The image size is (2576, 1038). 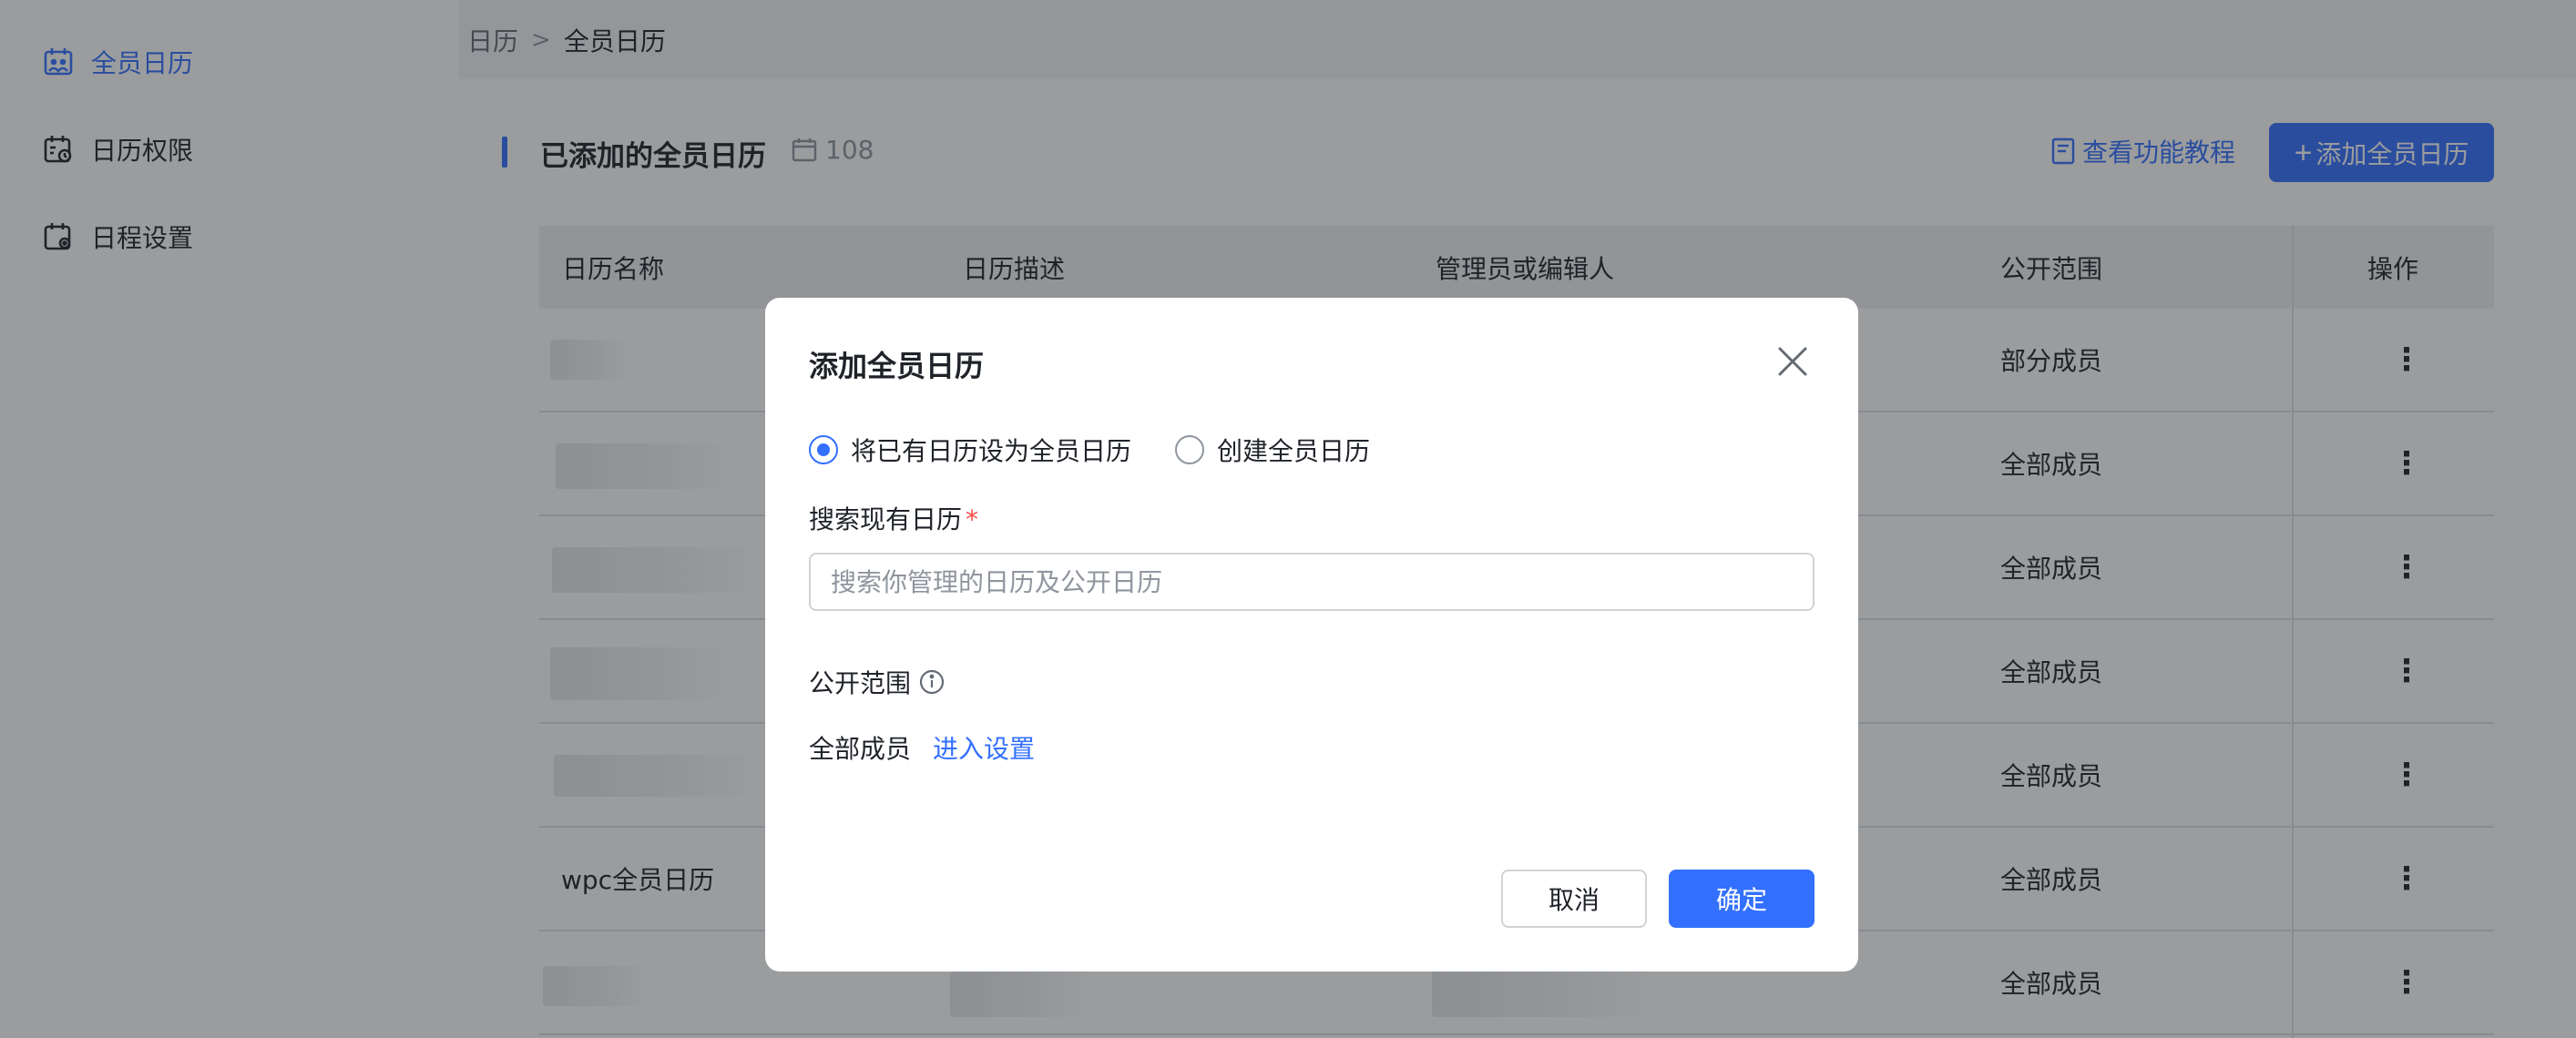 What do you see at coordinates (1574, 899) in the screenshot?
I see `cancel-button: 取消` at bounding box center [1574, 899].